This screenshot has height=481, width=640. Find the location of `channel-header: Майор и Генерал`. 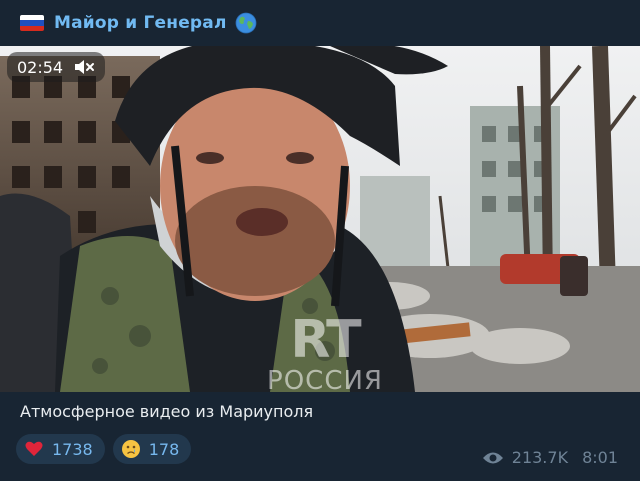

channel-header: Майор и Генерал is located at coordinates (320, 23).